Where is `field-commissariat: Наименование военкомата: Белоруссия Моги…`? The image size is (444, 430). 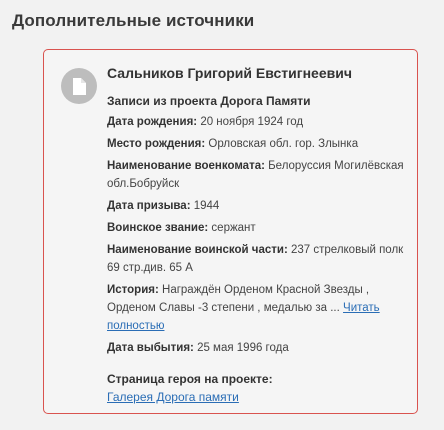
field-commissariat: Наименование военкомата: Белоруссия Моги… is located at coordinates (257, 175).